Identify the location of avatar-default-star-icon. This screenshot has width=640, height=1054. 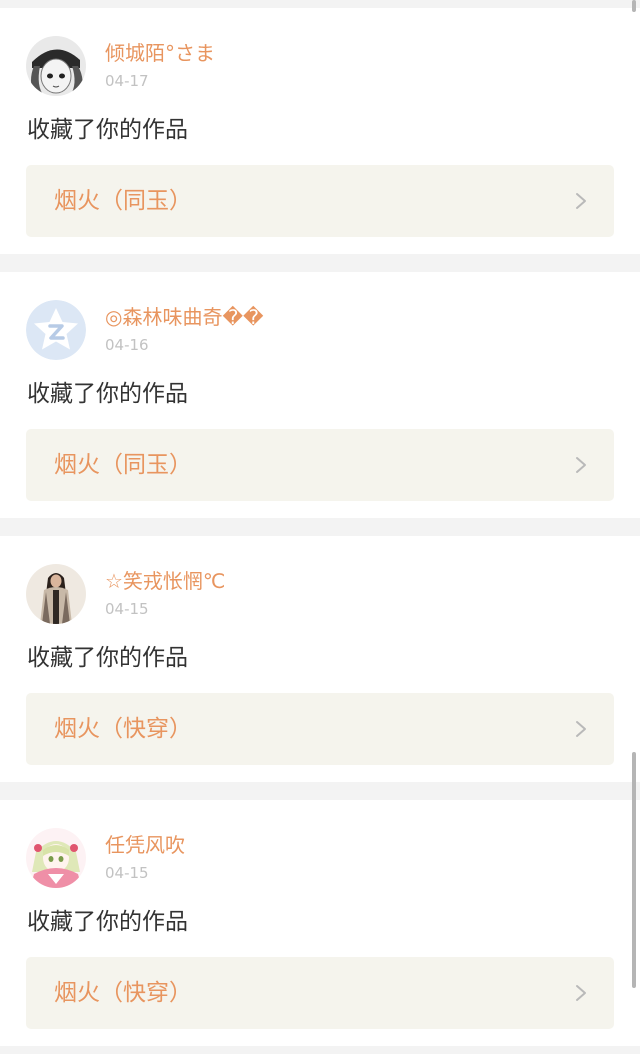
(56, 330).